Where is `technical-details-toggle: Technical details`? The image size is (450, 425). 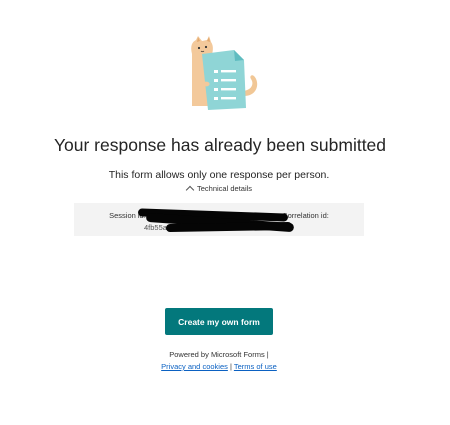
technical-details-toggle: Technical details is located at coordinates (219, 189).